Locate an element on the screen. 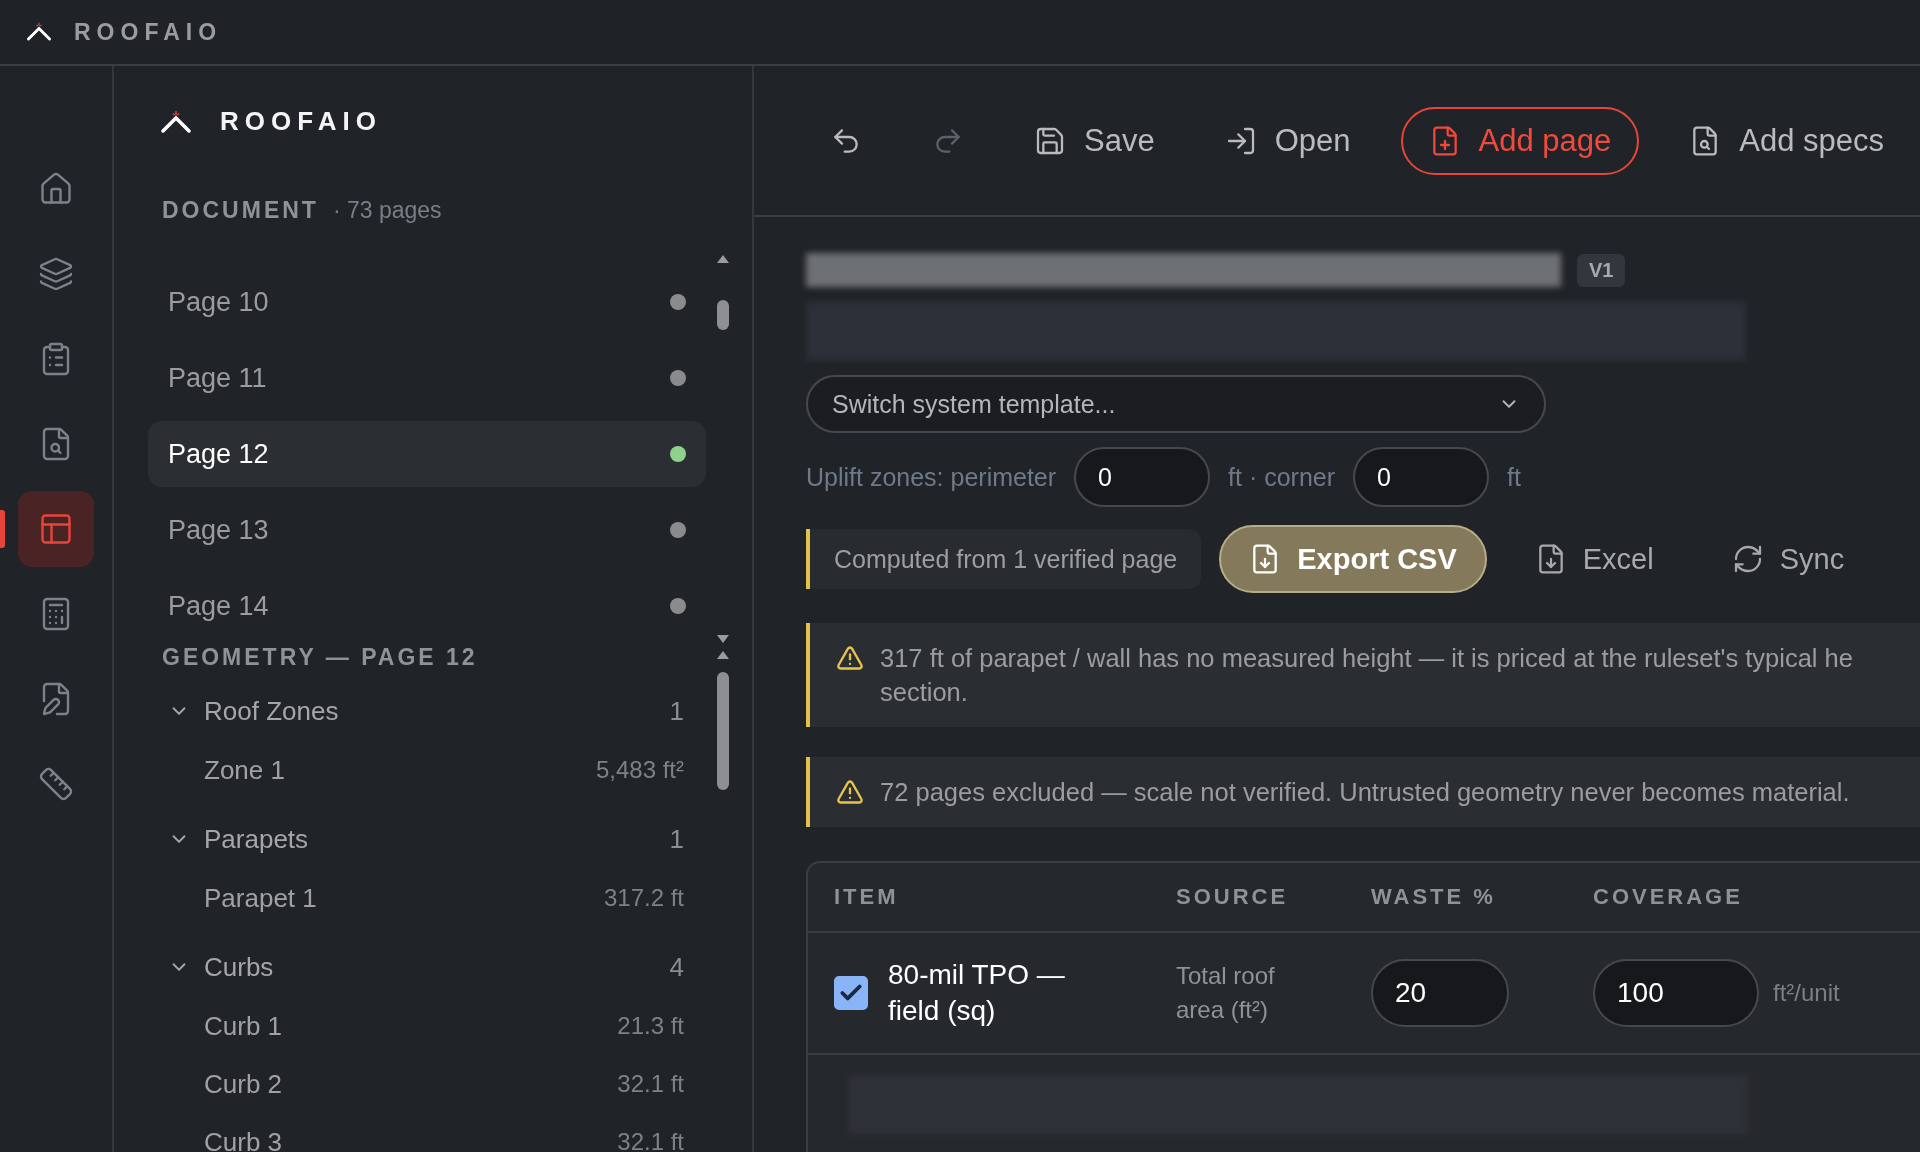  unit-label: ft is located at coordinates (1514, 477).